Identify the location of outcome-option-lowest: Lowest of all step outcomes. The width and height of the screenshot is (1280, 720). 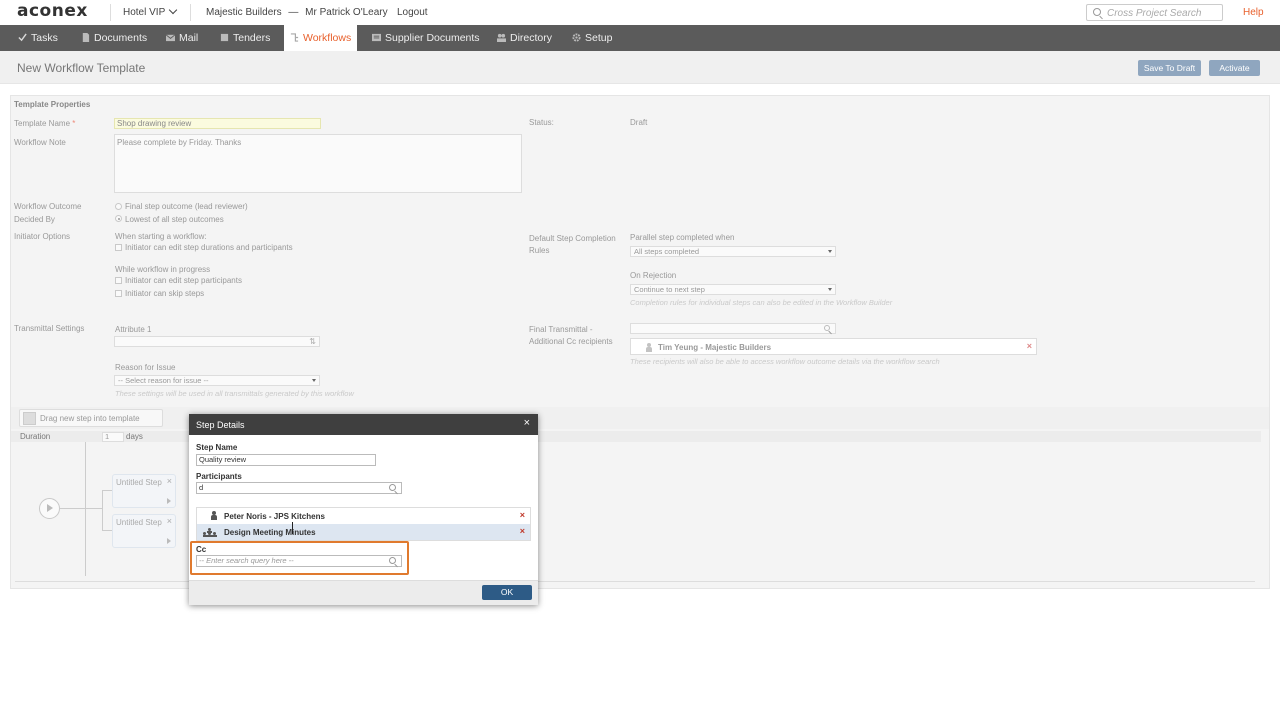
(174, 219).